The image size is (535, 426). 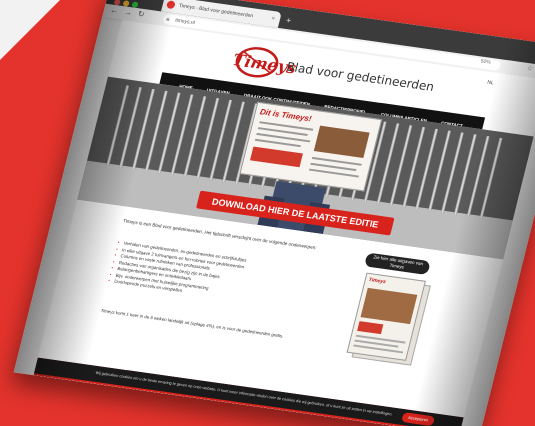 What do you see at coordinates (276, 157) in the screenshot?
I see `paper-highlight` at bounding box center [276, 157].